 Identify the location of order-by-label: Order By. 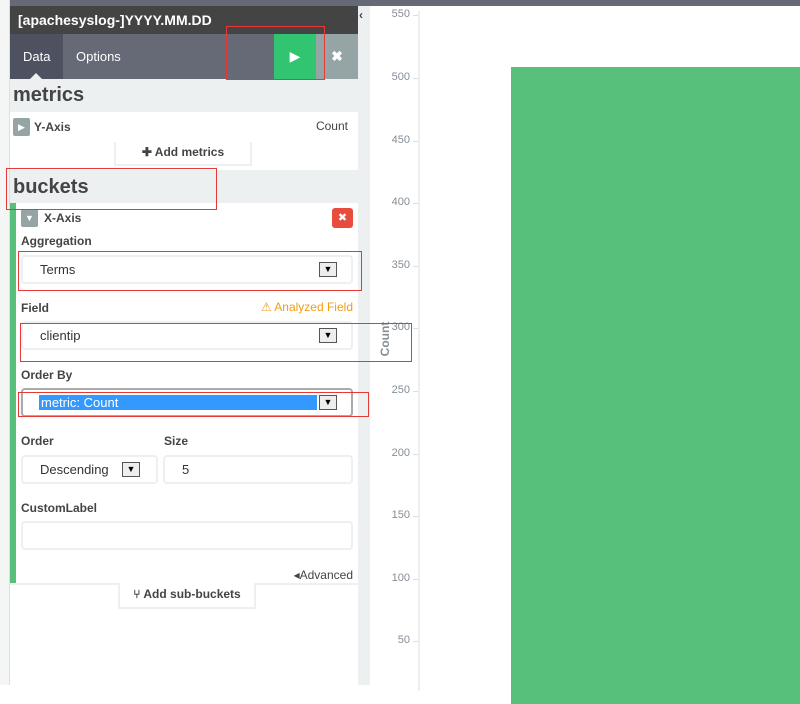
(47, 375).